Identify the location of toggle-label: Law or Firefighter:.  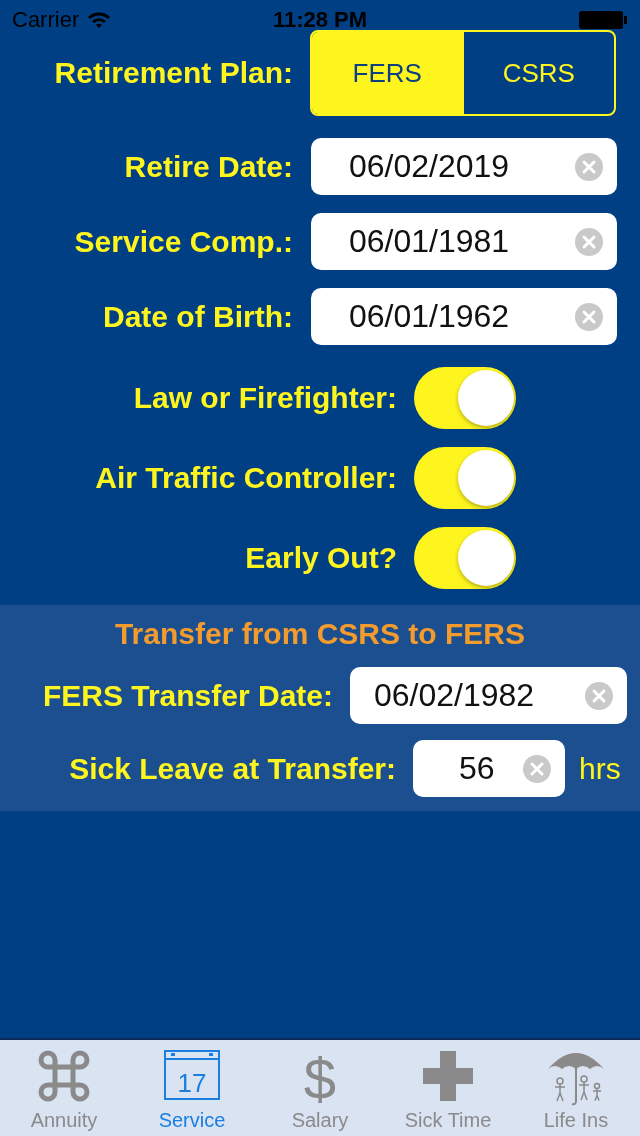
(264, 398).